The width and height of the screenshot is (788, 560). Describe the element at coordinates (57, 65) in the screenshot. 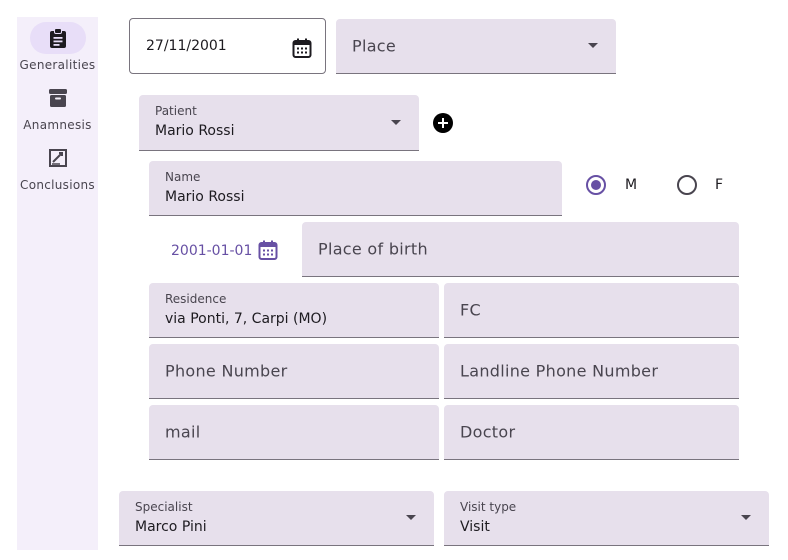

I see `nav-label-generalities: Generalities` at that location.